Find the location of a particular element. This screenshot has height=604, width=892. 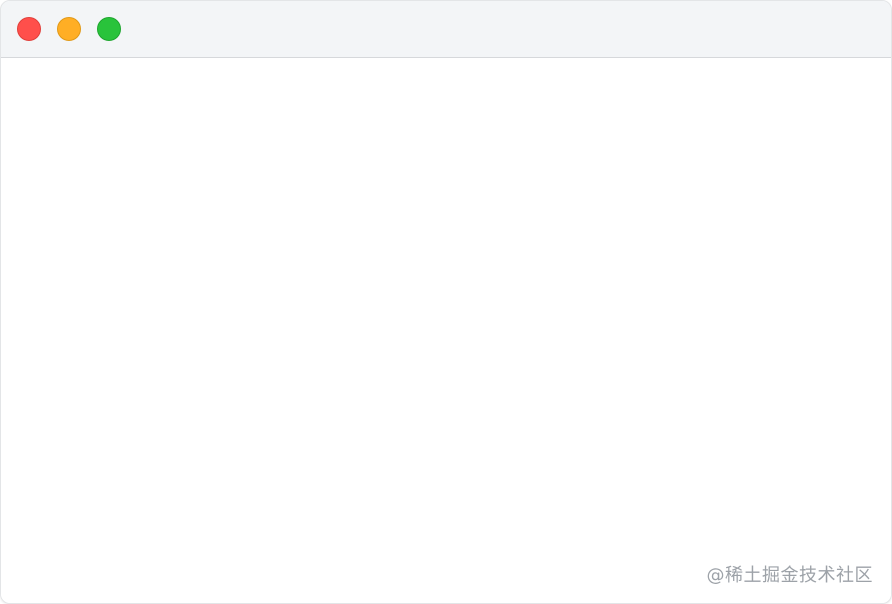

close-button is located at coordinates (29, 29).